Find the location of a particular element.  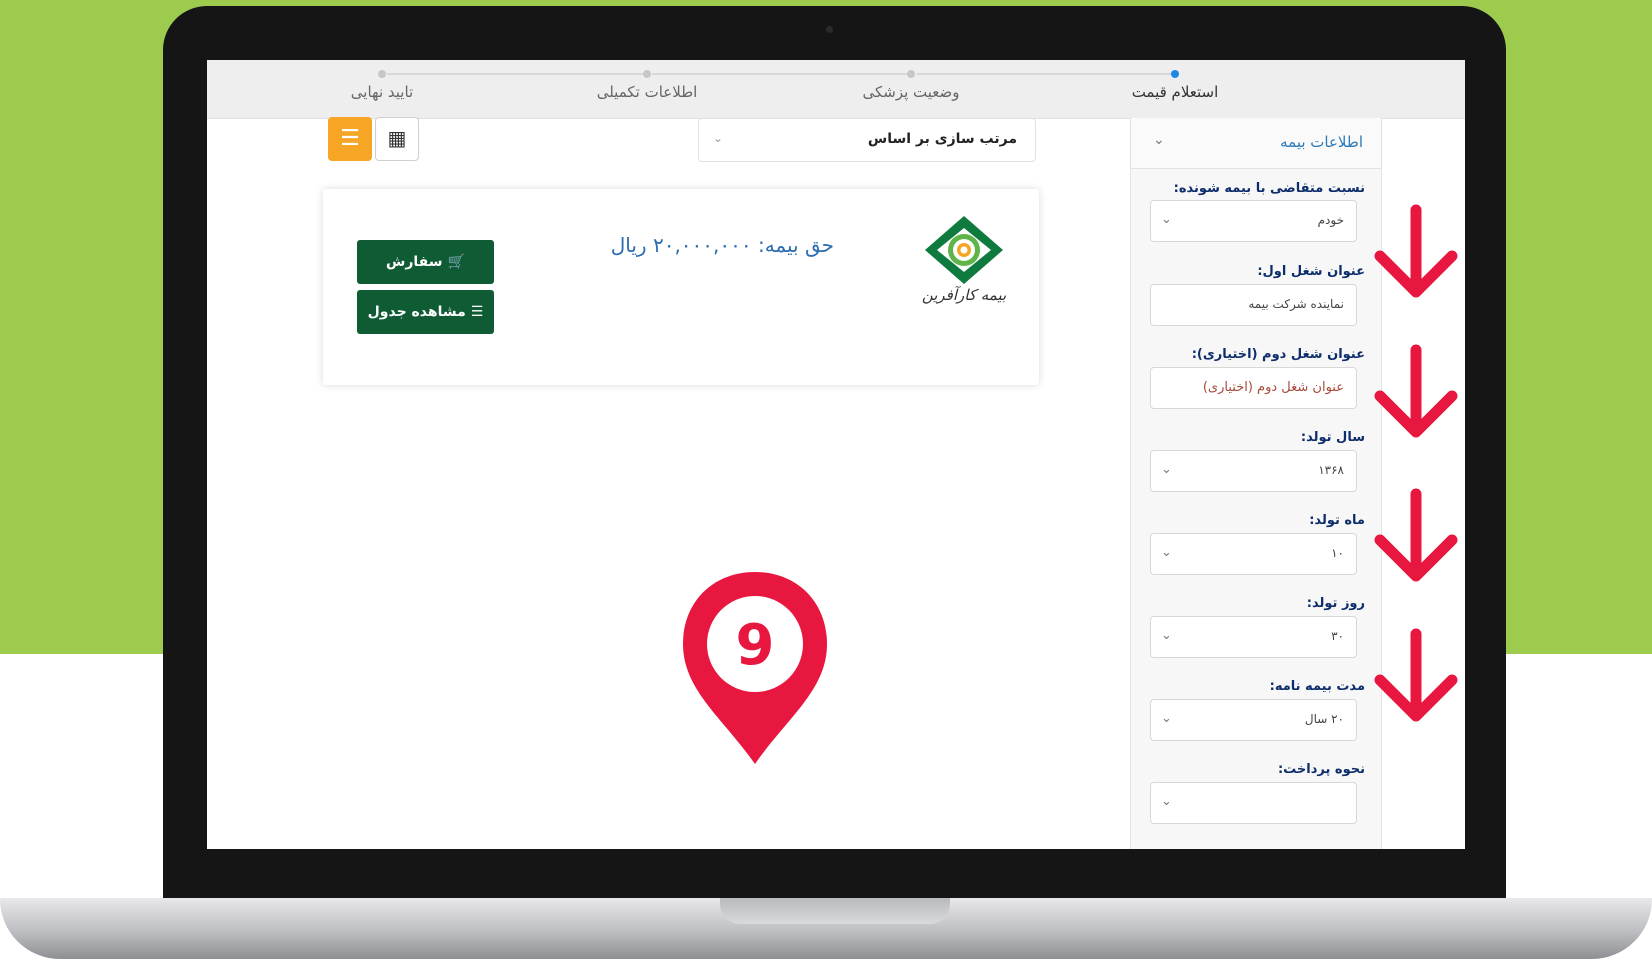

laptop-notch is located at coordinates (835, 911).